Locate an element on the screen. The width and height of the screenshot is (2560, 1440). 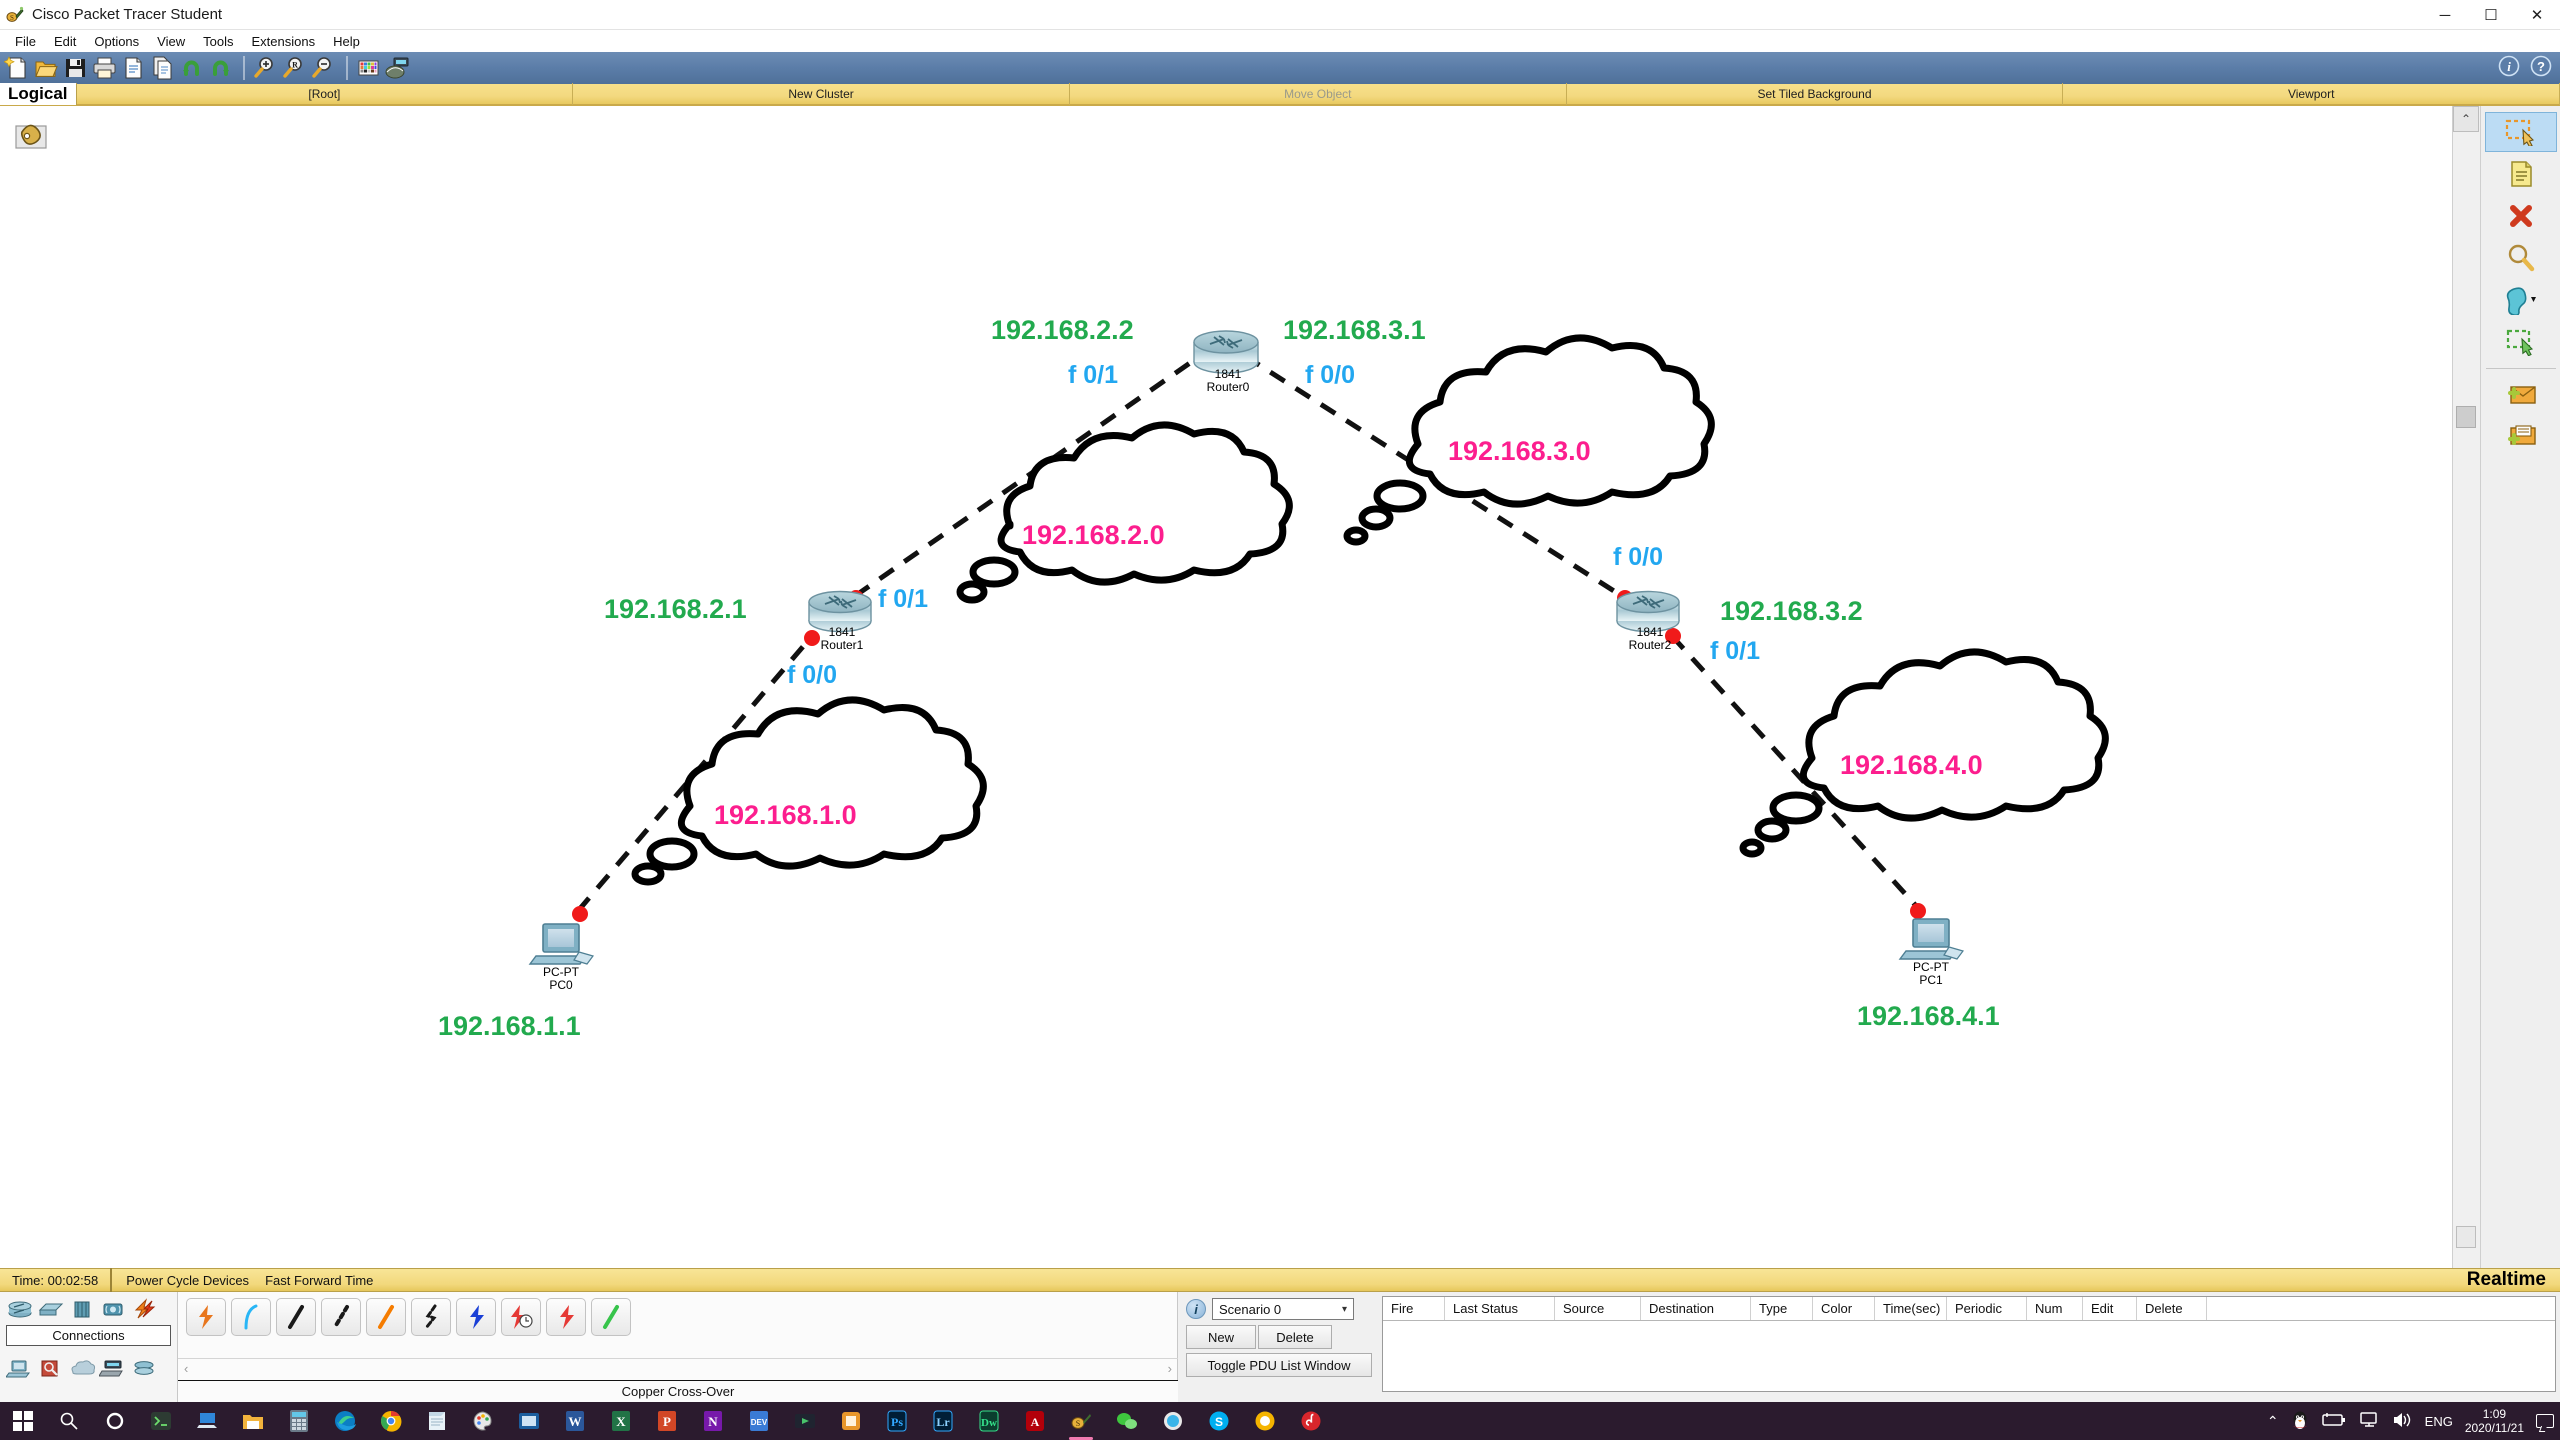
select-tool-icon is located at coordinates (2520, 132).